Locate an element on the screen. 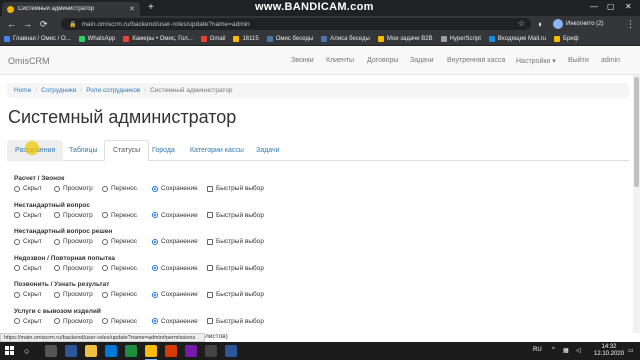 The height and width of the screenshot is (360, 640). windows-start-icon is located at coordinates (10, 351).